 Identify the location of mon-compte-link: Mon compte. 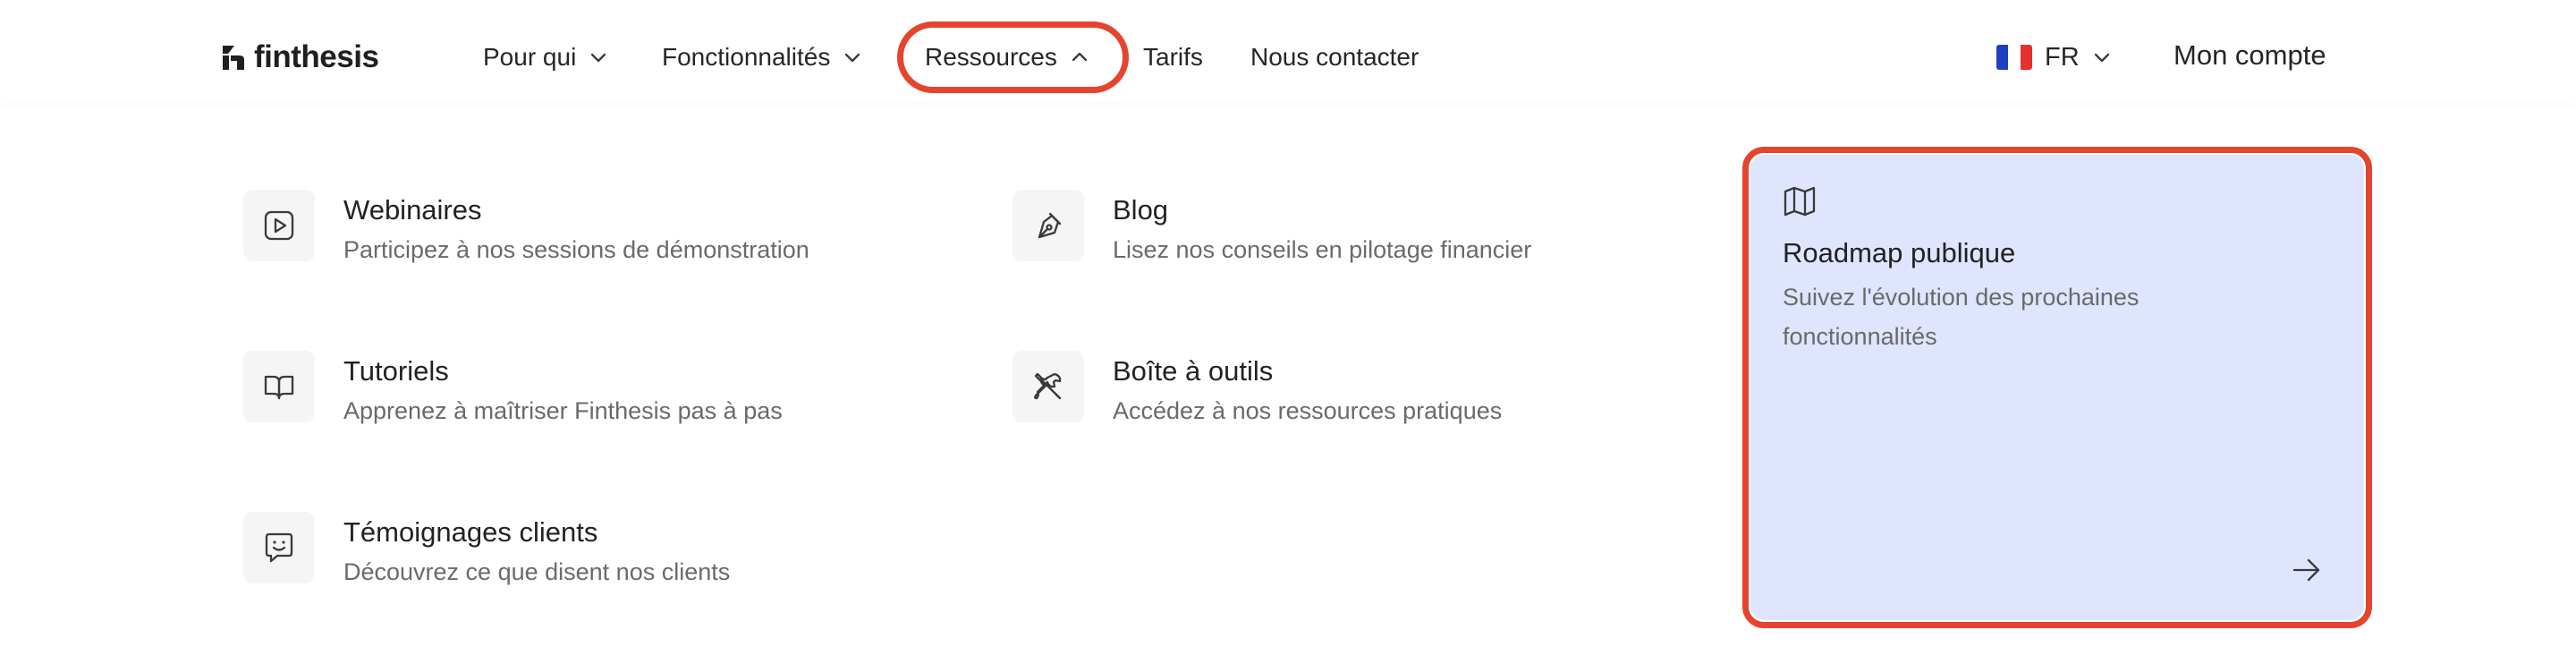
(2250, 55).